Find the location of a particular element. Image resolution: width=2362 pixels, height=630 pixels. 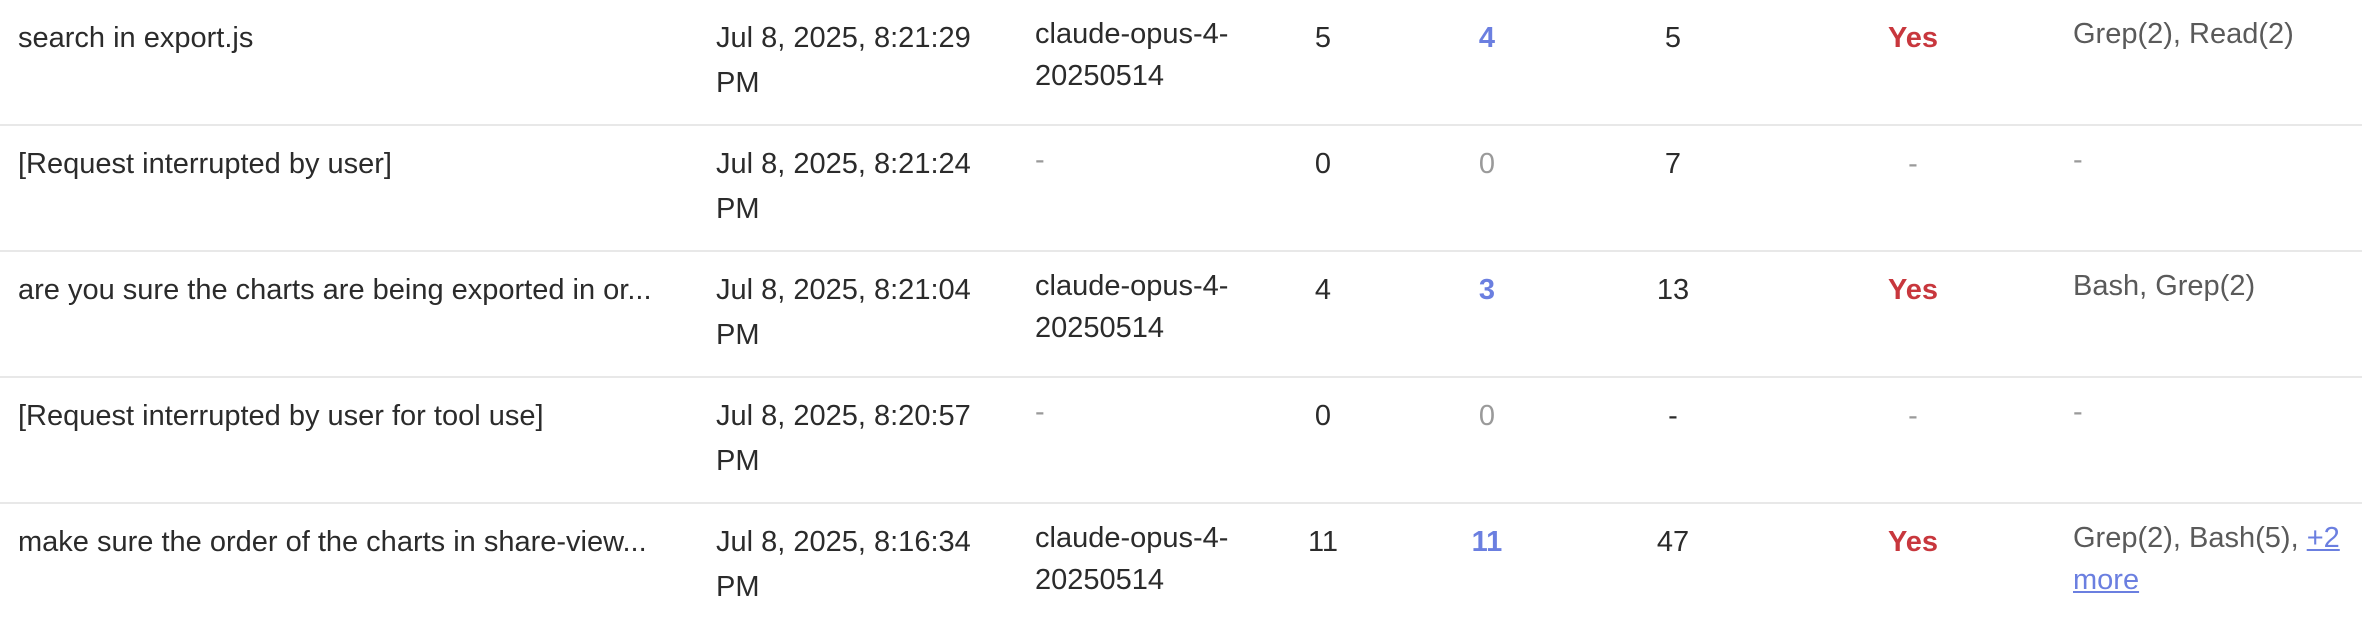

tools-text: Grep(2), Bash(5), is located at coordinates (2186, 538).